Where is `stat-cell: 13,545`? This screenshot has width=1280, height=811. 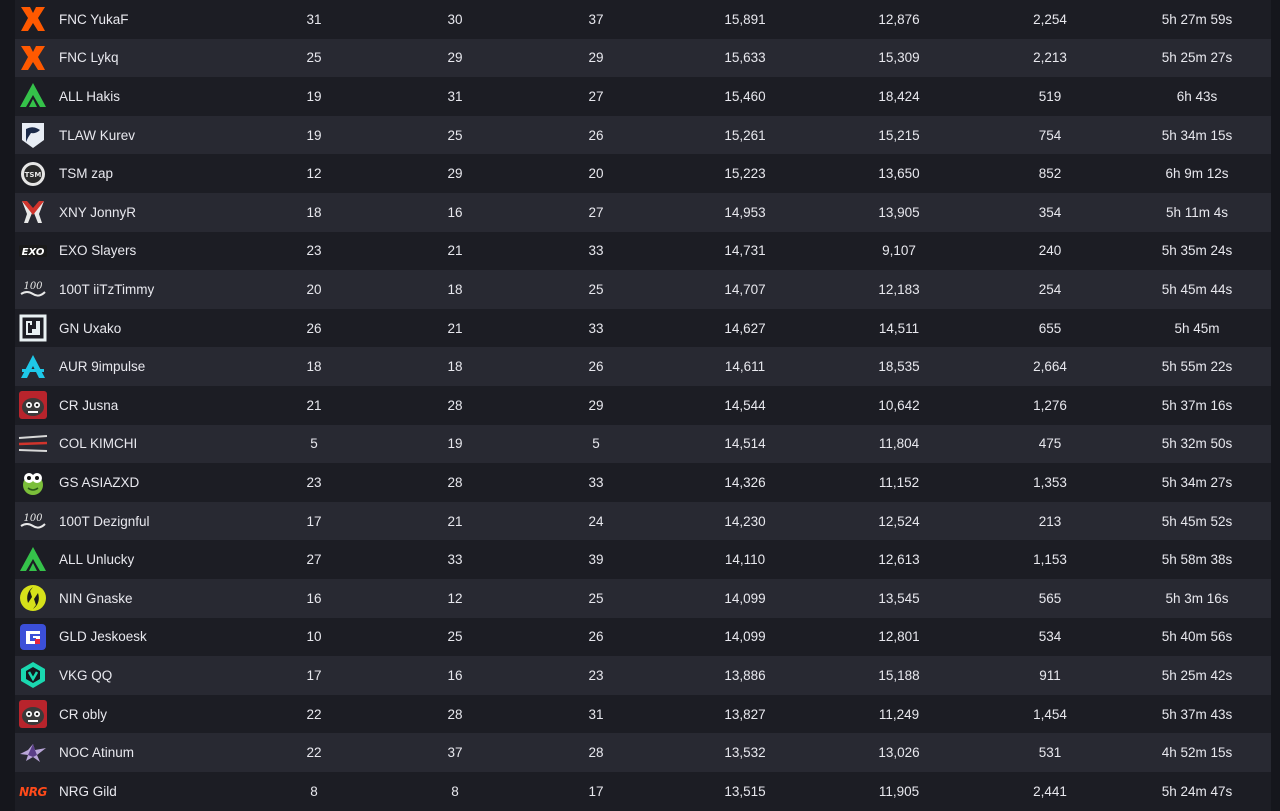
stat-cell: 13,545 is located at coordinates (899, 598).